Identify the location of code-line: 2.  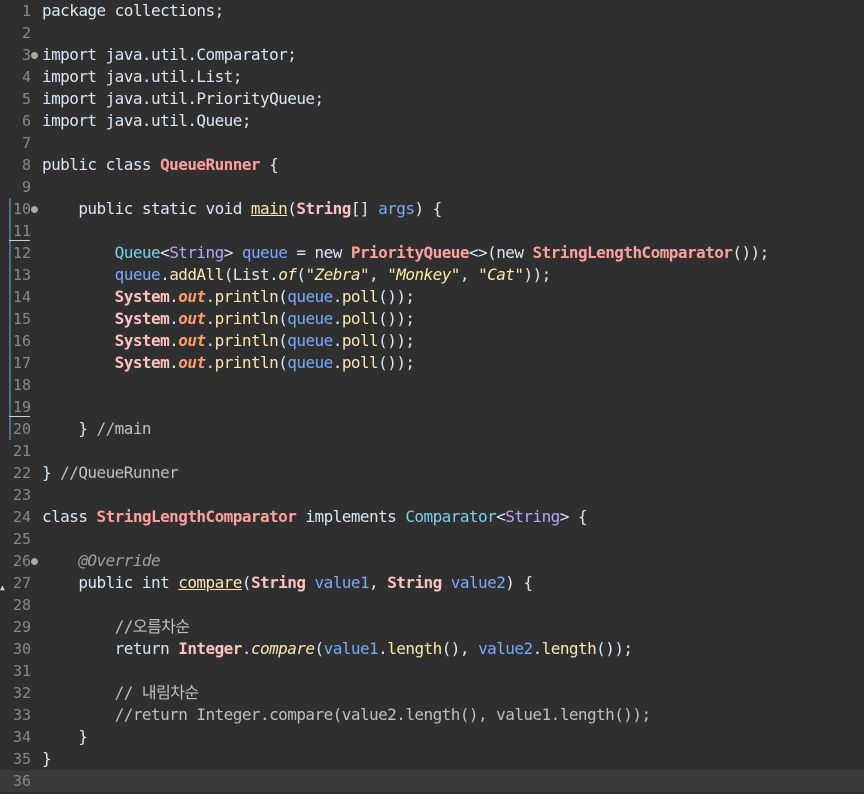
(432, 33).